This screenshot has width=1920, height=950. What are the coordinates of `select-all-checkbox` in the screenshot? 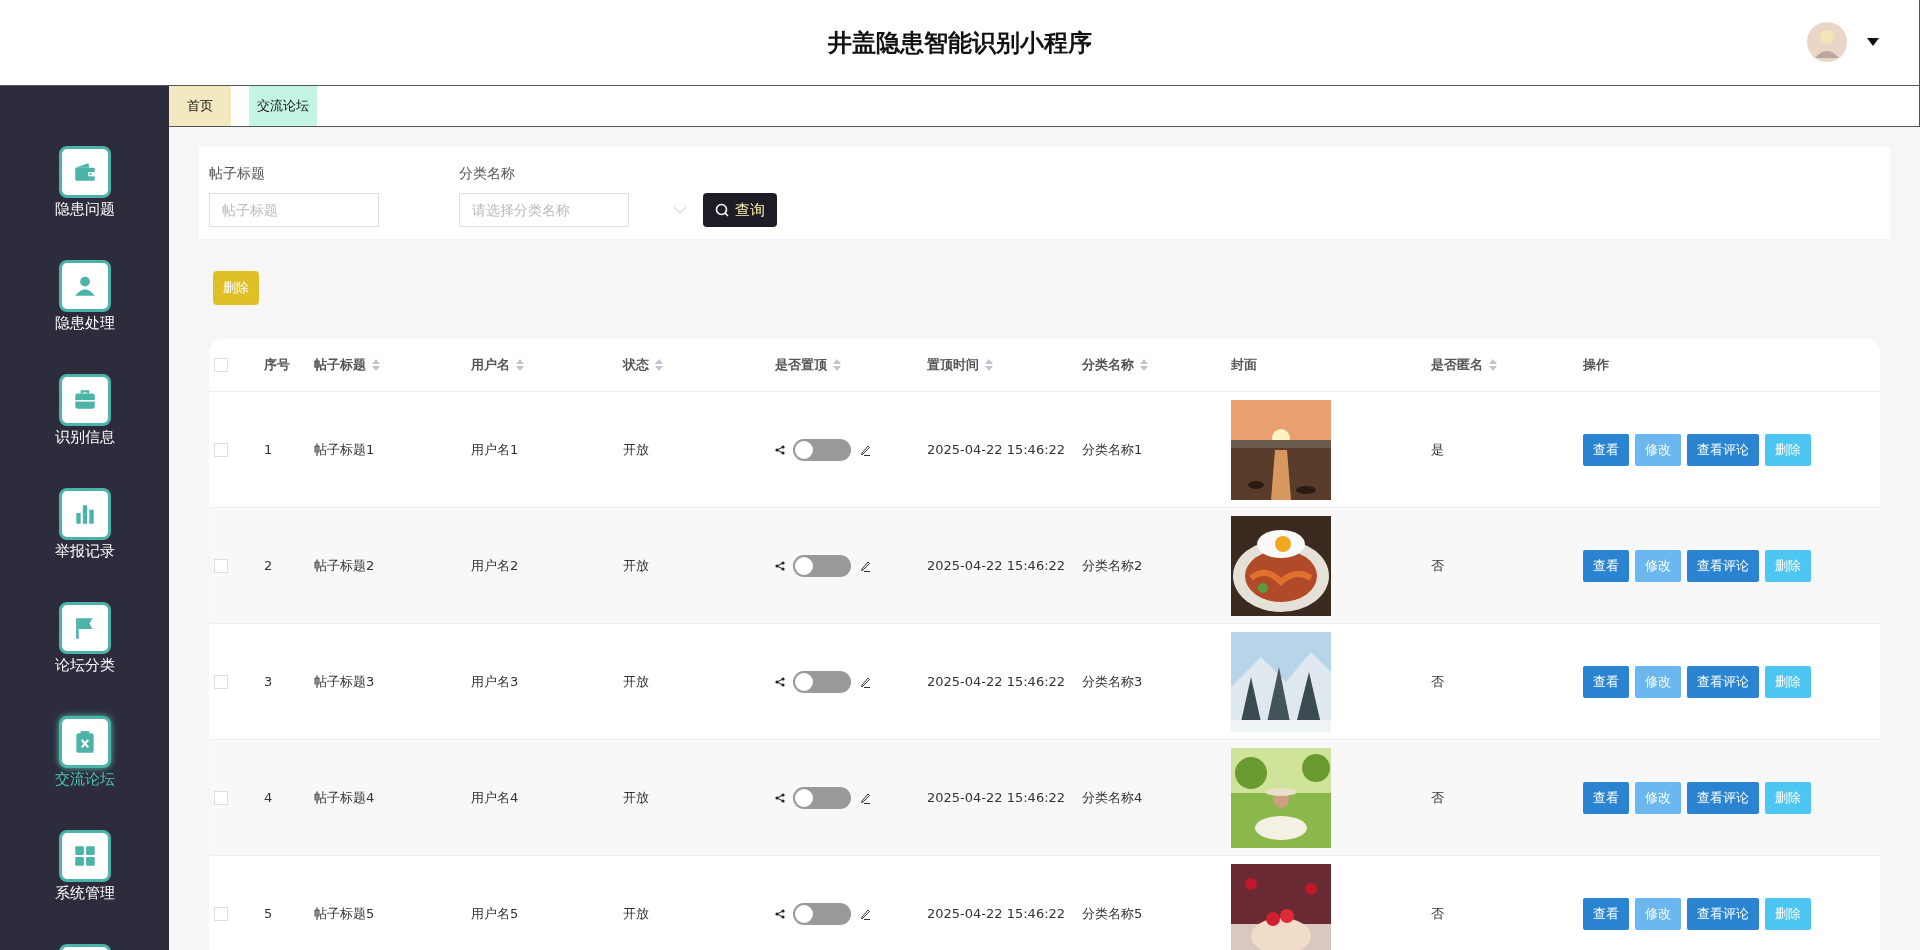 It's located at (221, 365).